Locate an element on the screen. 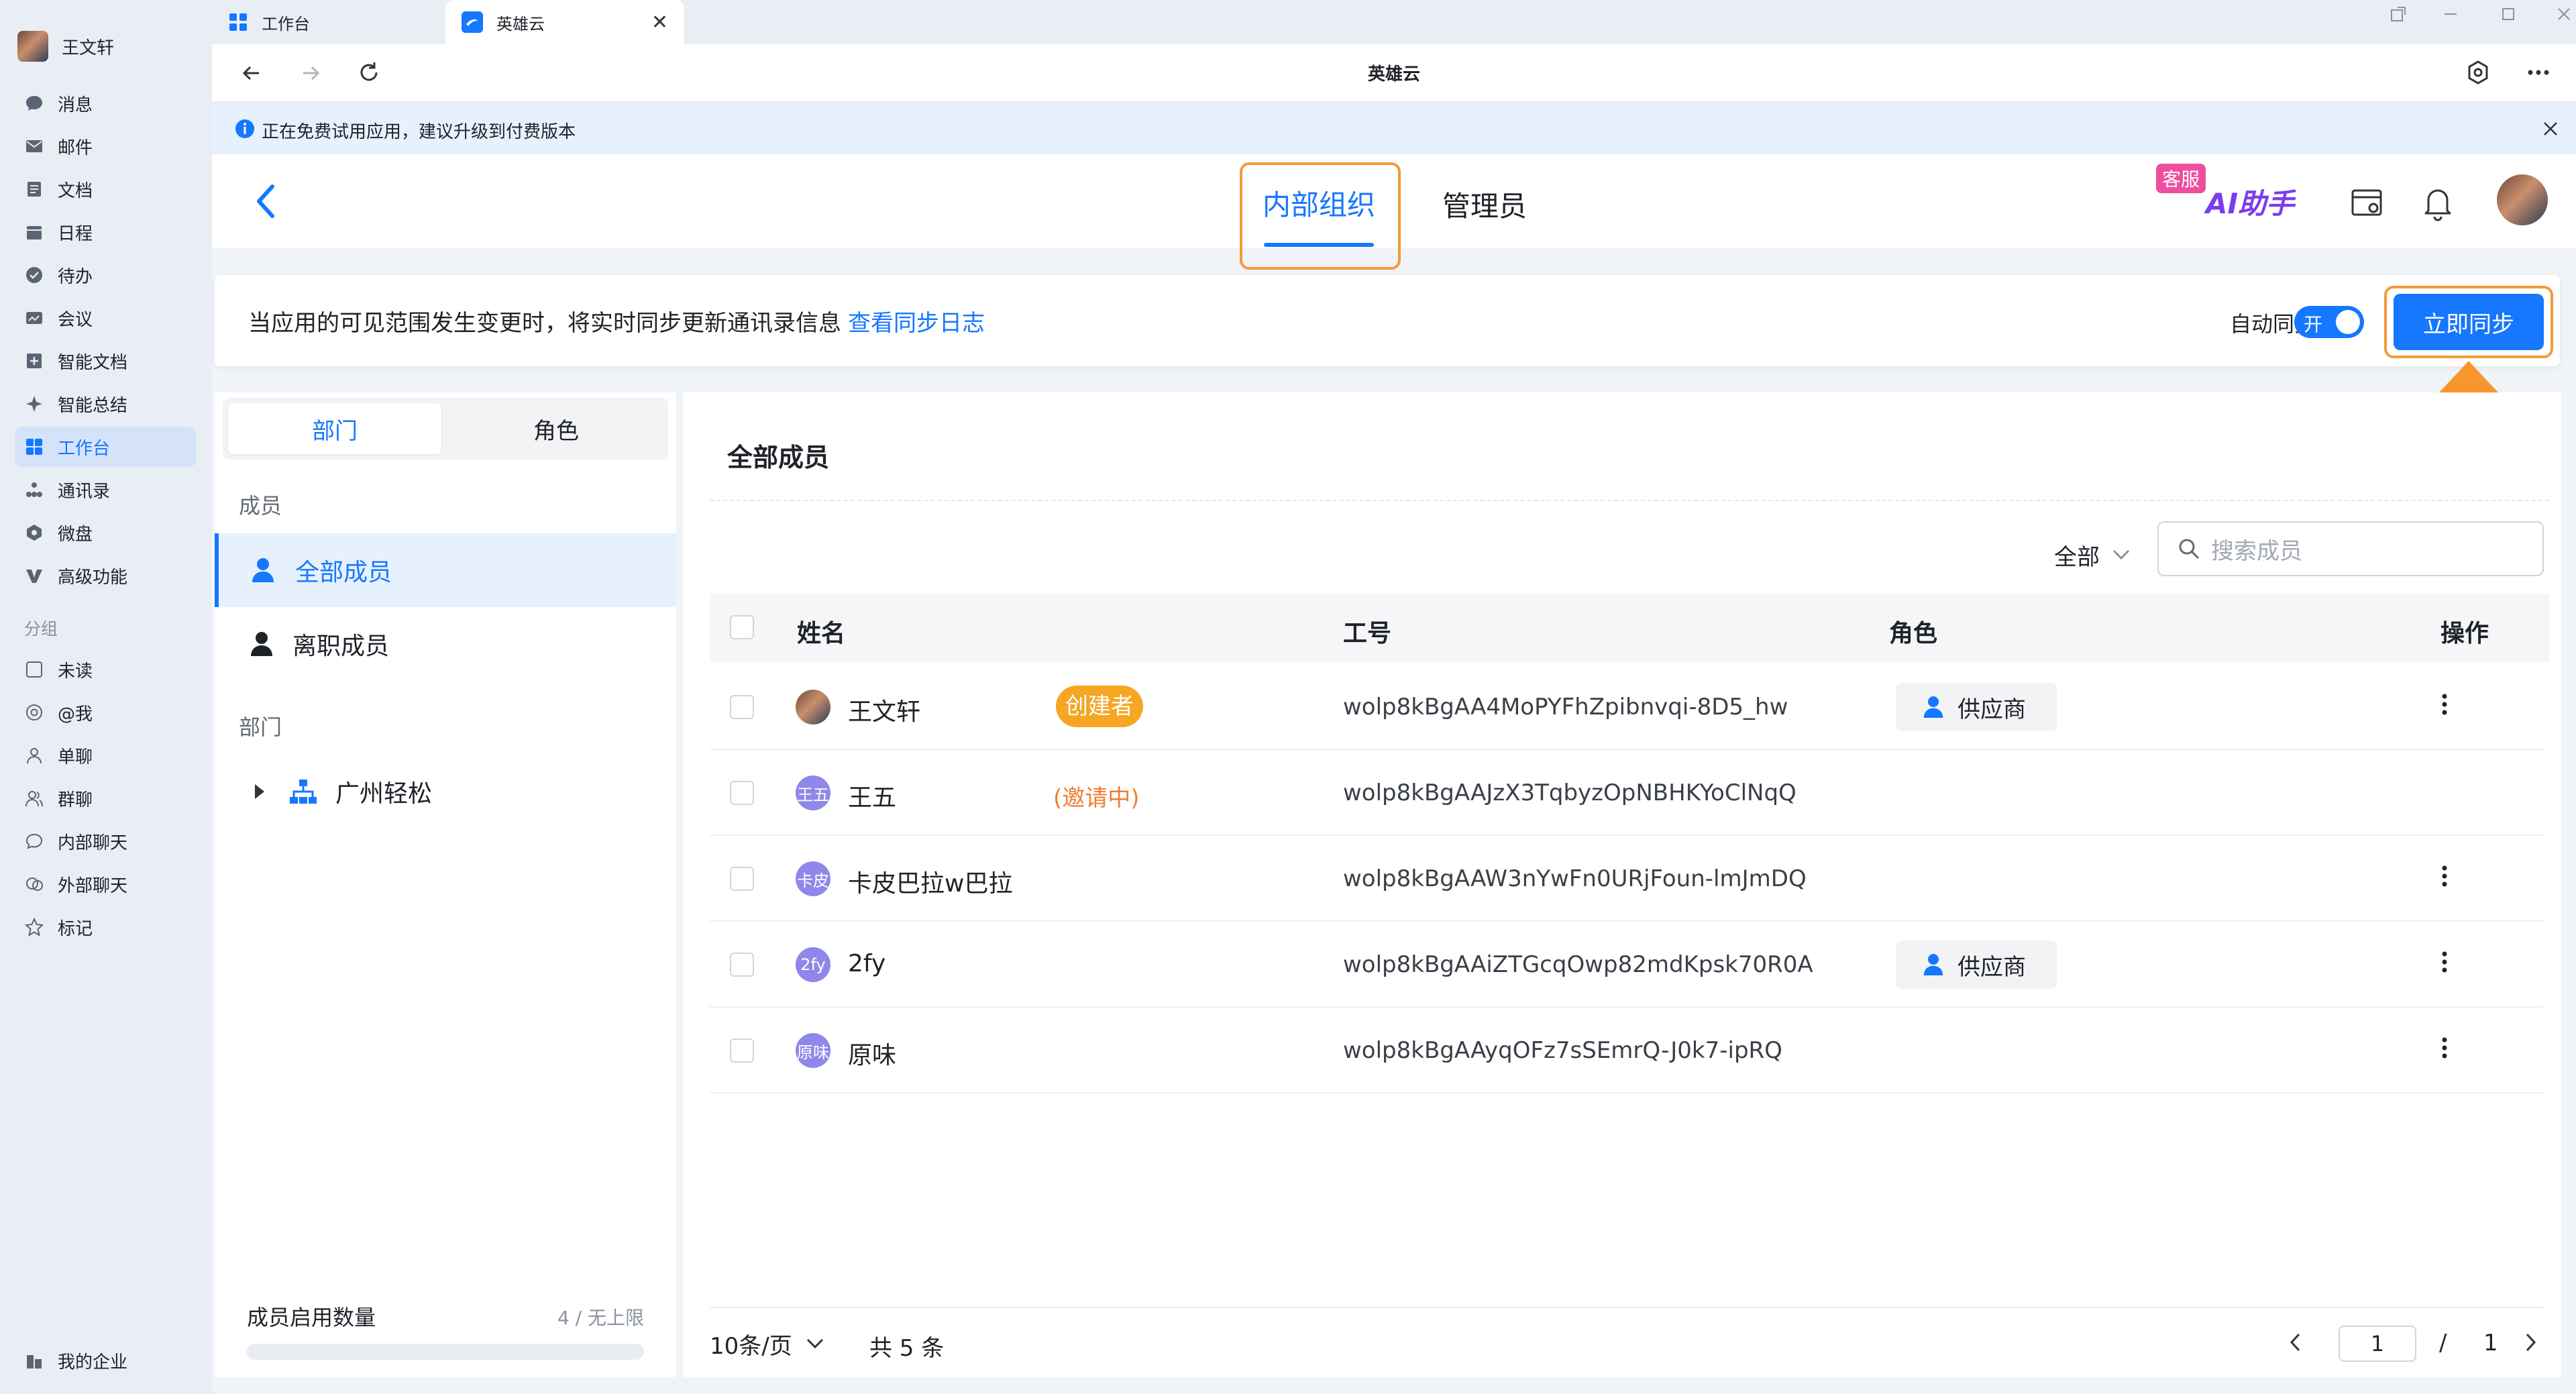  sidebar-item-internal-chat: 内部聊天 is located at coordinates (105, 841).